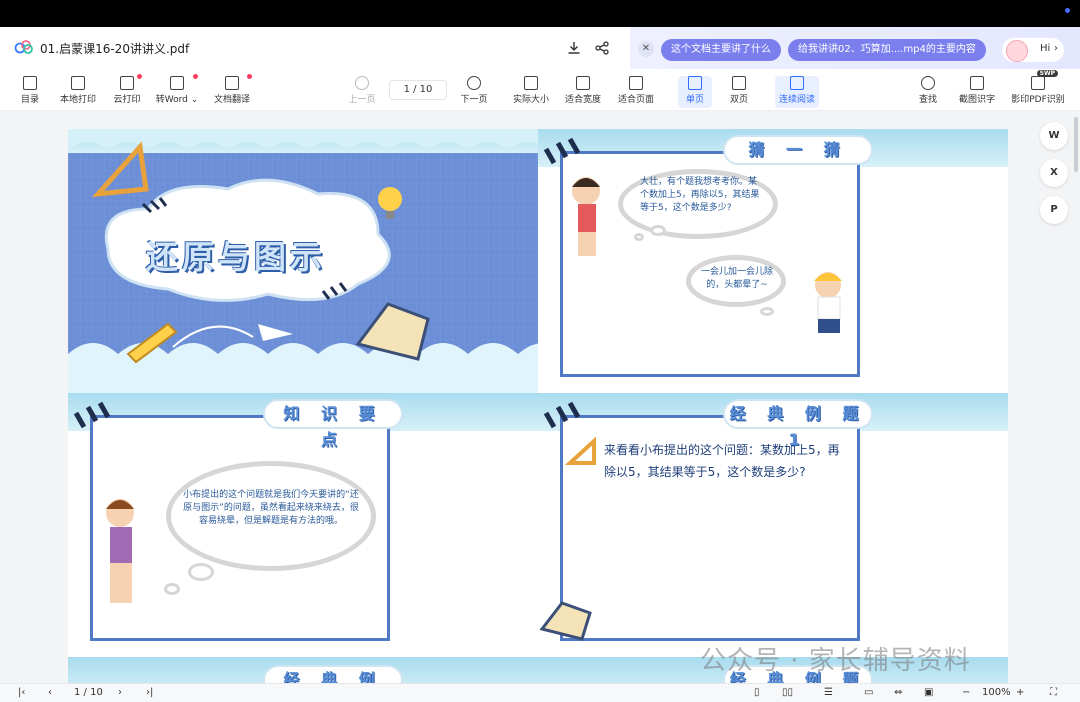 The image size is (1080, 702). I want to click on fullscreen-icon: ⛶, so click(1053, 692).